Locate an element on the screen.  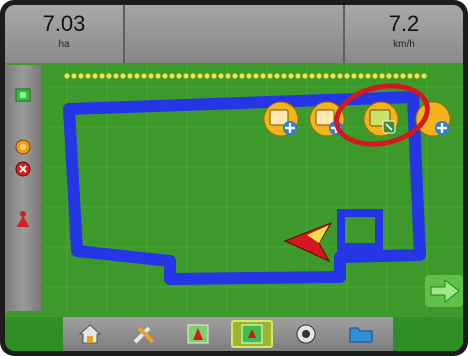
tab-setup is located at coordinates (144, 334).